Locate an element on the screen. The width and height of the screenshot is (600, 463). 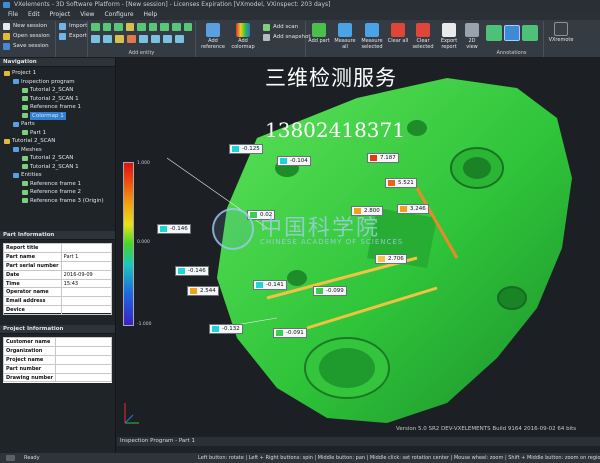
deviation-callout: 5.521 is located at coordinates (401, 183).